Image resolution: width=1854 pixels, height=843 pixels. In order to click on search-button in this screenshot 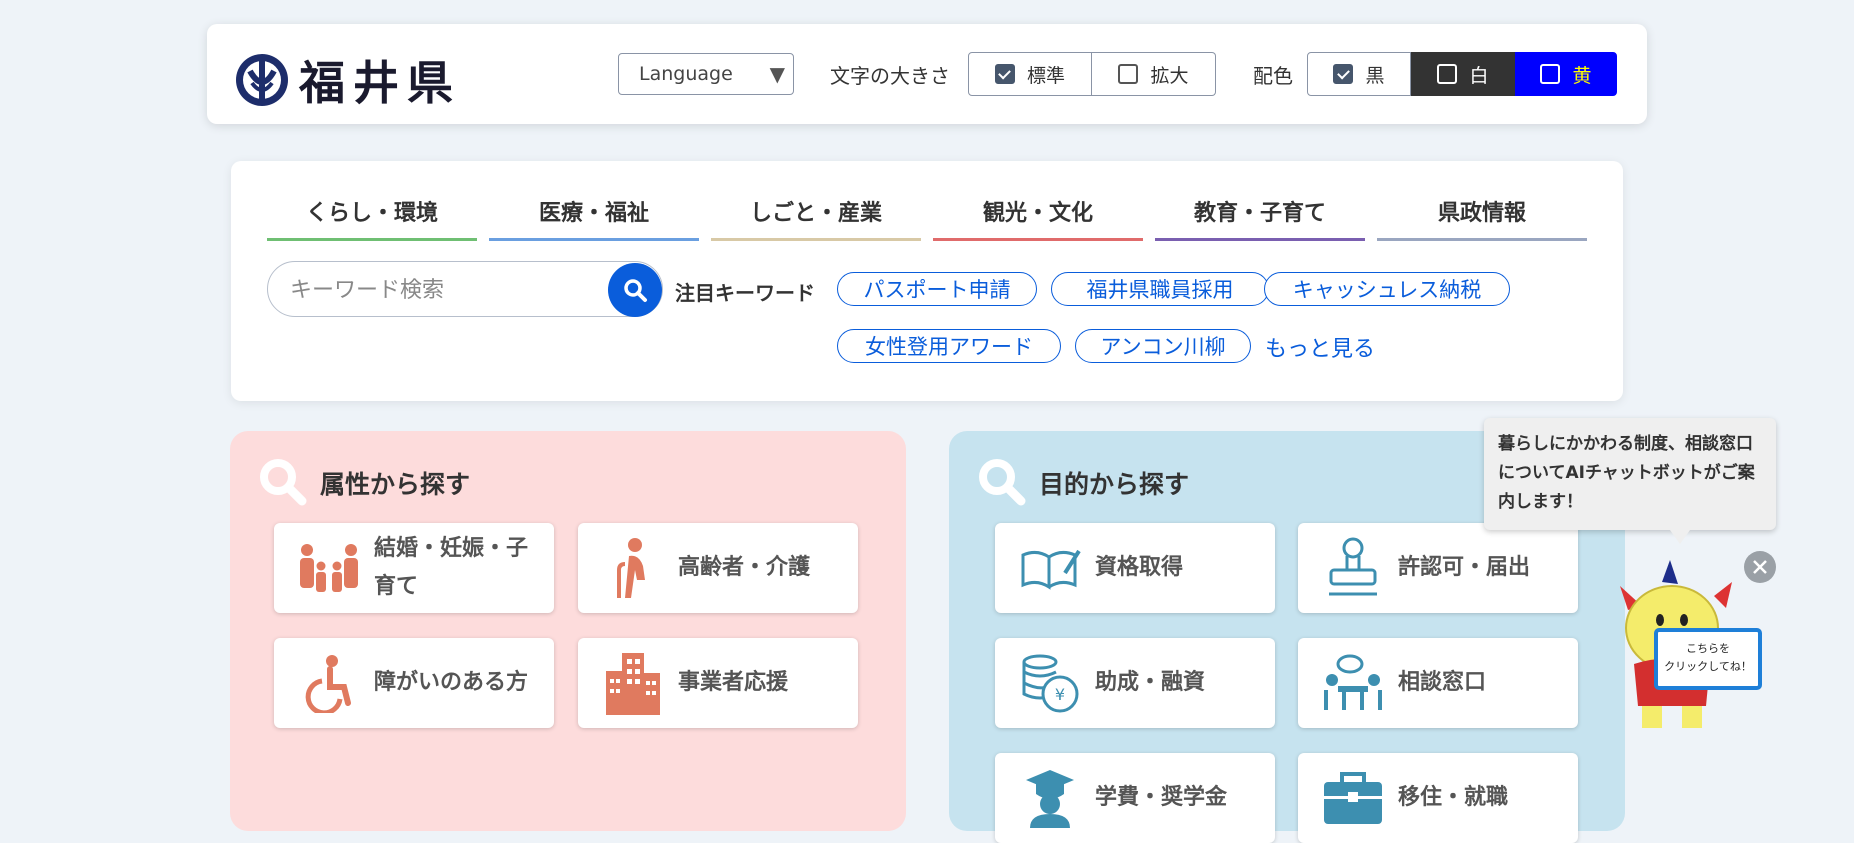, I will do `click(635, 290)`.